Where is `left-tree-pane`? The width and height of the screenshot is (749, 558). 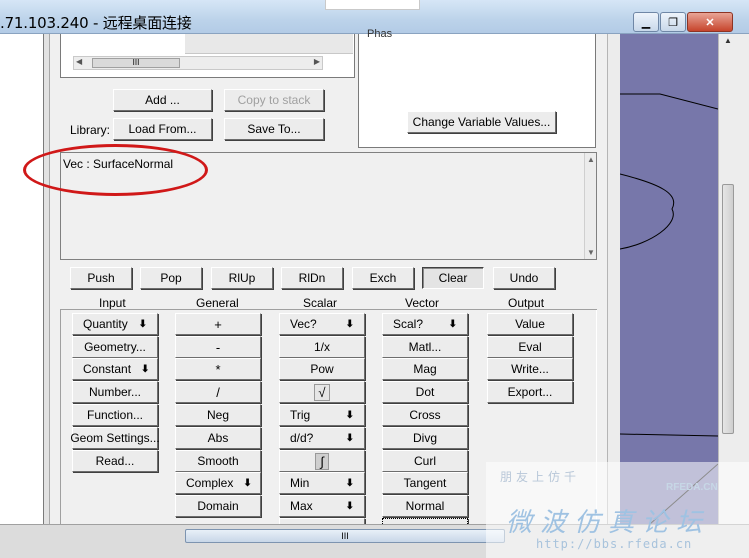 left-tree-pane is located at coordinates (22, 296).